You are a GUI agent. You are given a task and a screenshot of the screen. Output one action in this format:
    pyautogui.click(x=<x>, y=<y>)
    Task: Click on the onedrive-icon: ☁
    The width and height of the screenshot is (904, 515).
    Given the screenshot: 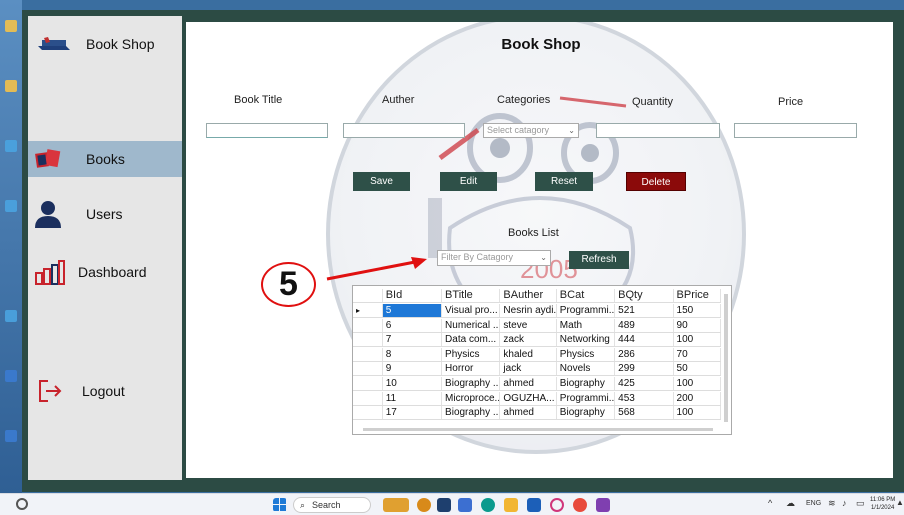 What is the action you would take?
    pyautogui.click(x=790, y=503)
    